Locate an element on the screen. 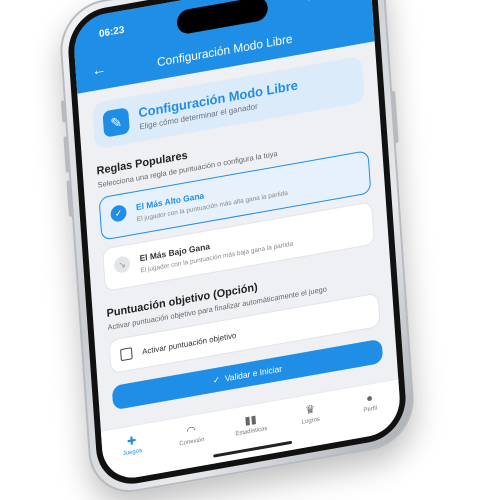  nav-item-stats: ▮▮ Estadísticas is located at coordinates (251, 424).